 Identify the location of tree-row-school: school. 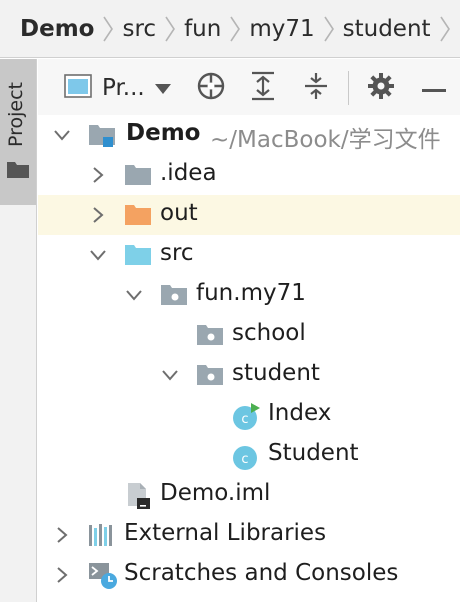
(249, 335).